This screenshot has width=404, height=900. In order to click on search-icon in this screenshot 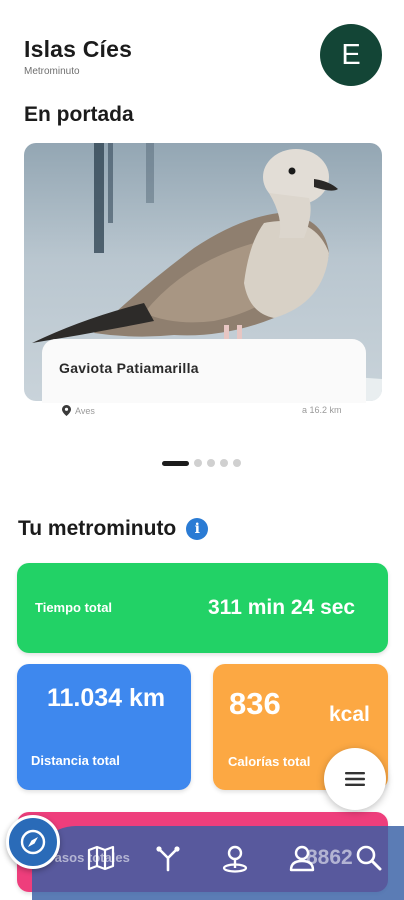, I will do `click(369, 858)`.